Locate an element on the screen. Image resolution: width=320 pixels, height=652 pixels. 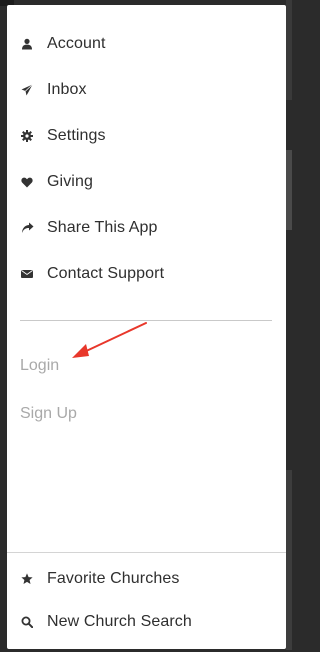
star-icon is located at coordinates (27, 579).